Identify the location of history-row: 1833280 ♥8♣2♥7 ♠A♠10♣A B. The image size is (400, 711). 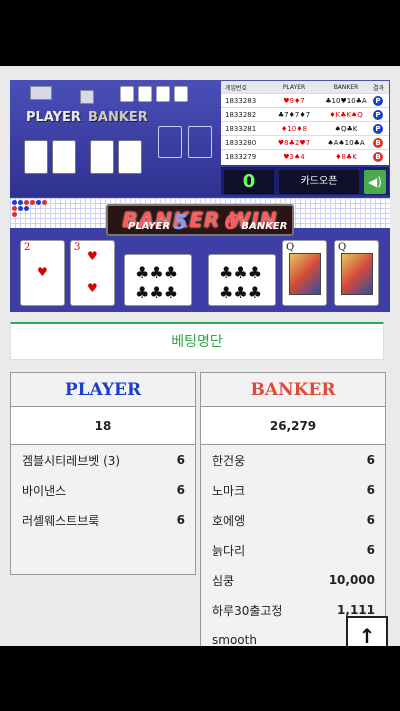
(305, 142).